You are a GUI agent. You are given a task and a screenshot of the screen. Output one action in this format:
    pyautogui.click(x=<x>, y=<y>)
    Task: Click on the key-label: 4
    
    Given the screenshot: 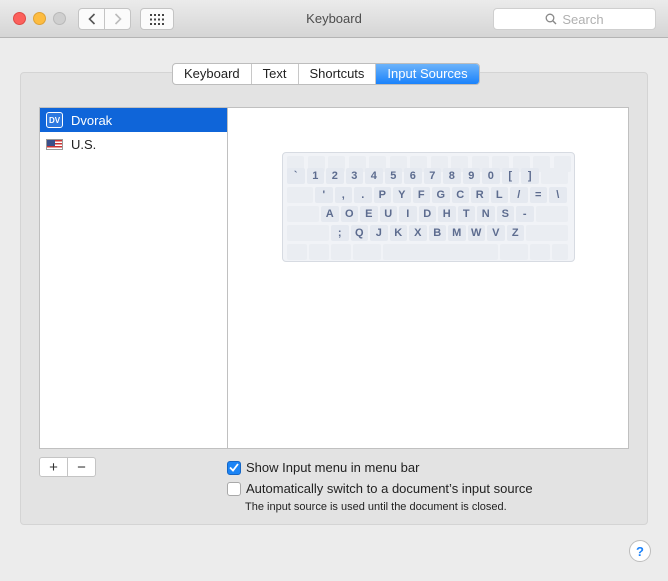 What is the action you would take?
    pyautogui.click(x=374, y=176)
    